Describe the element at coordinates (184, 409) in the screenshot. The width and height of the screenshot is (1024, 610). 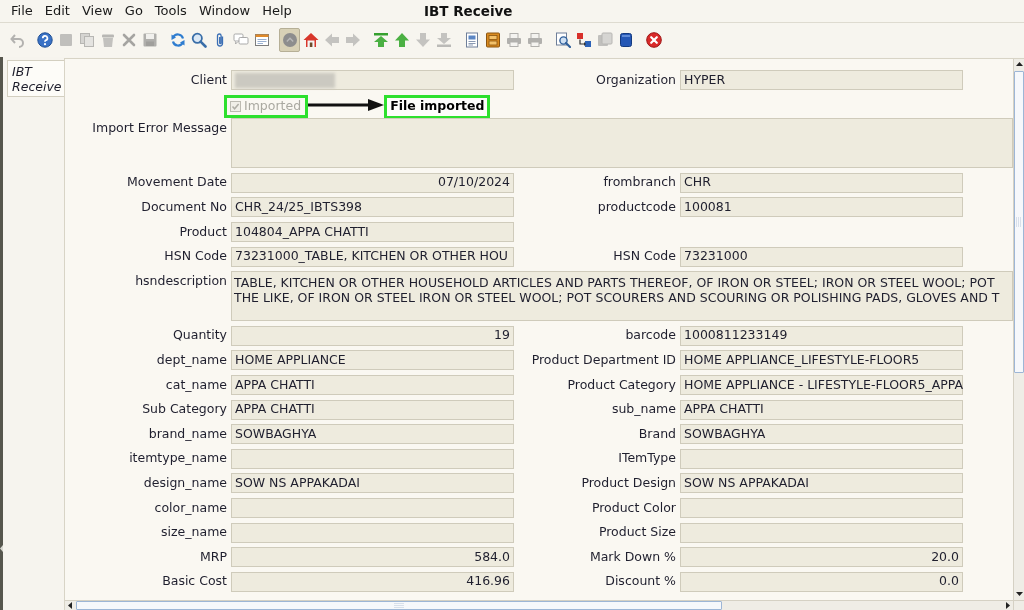
I see `field-label: Sub Category` at that location.